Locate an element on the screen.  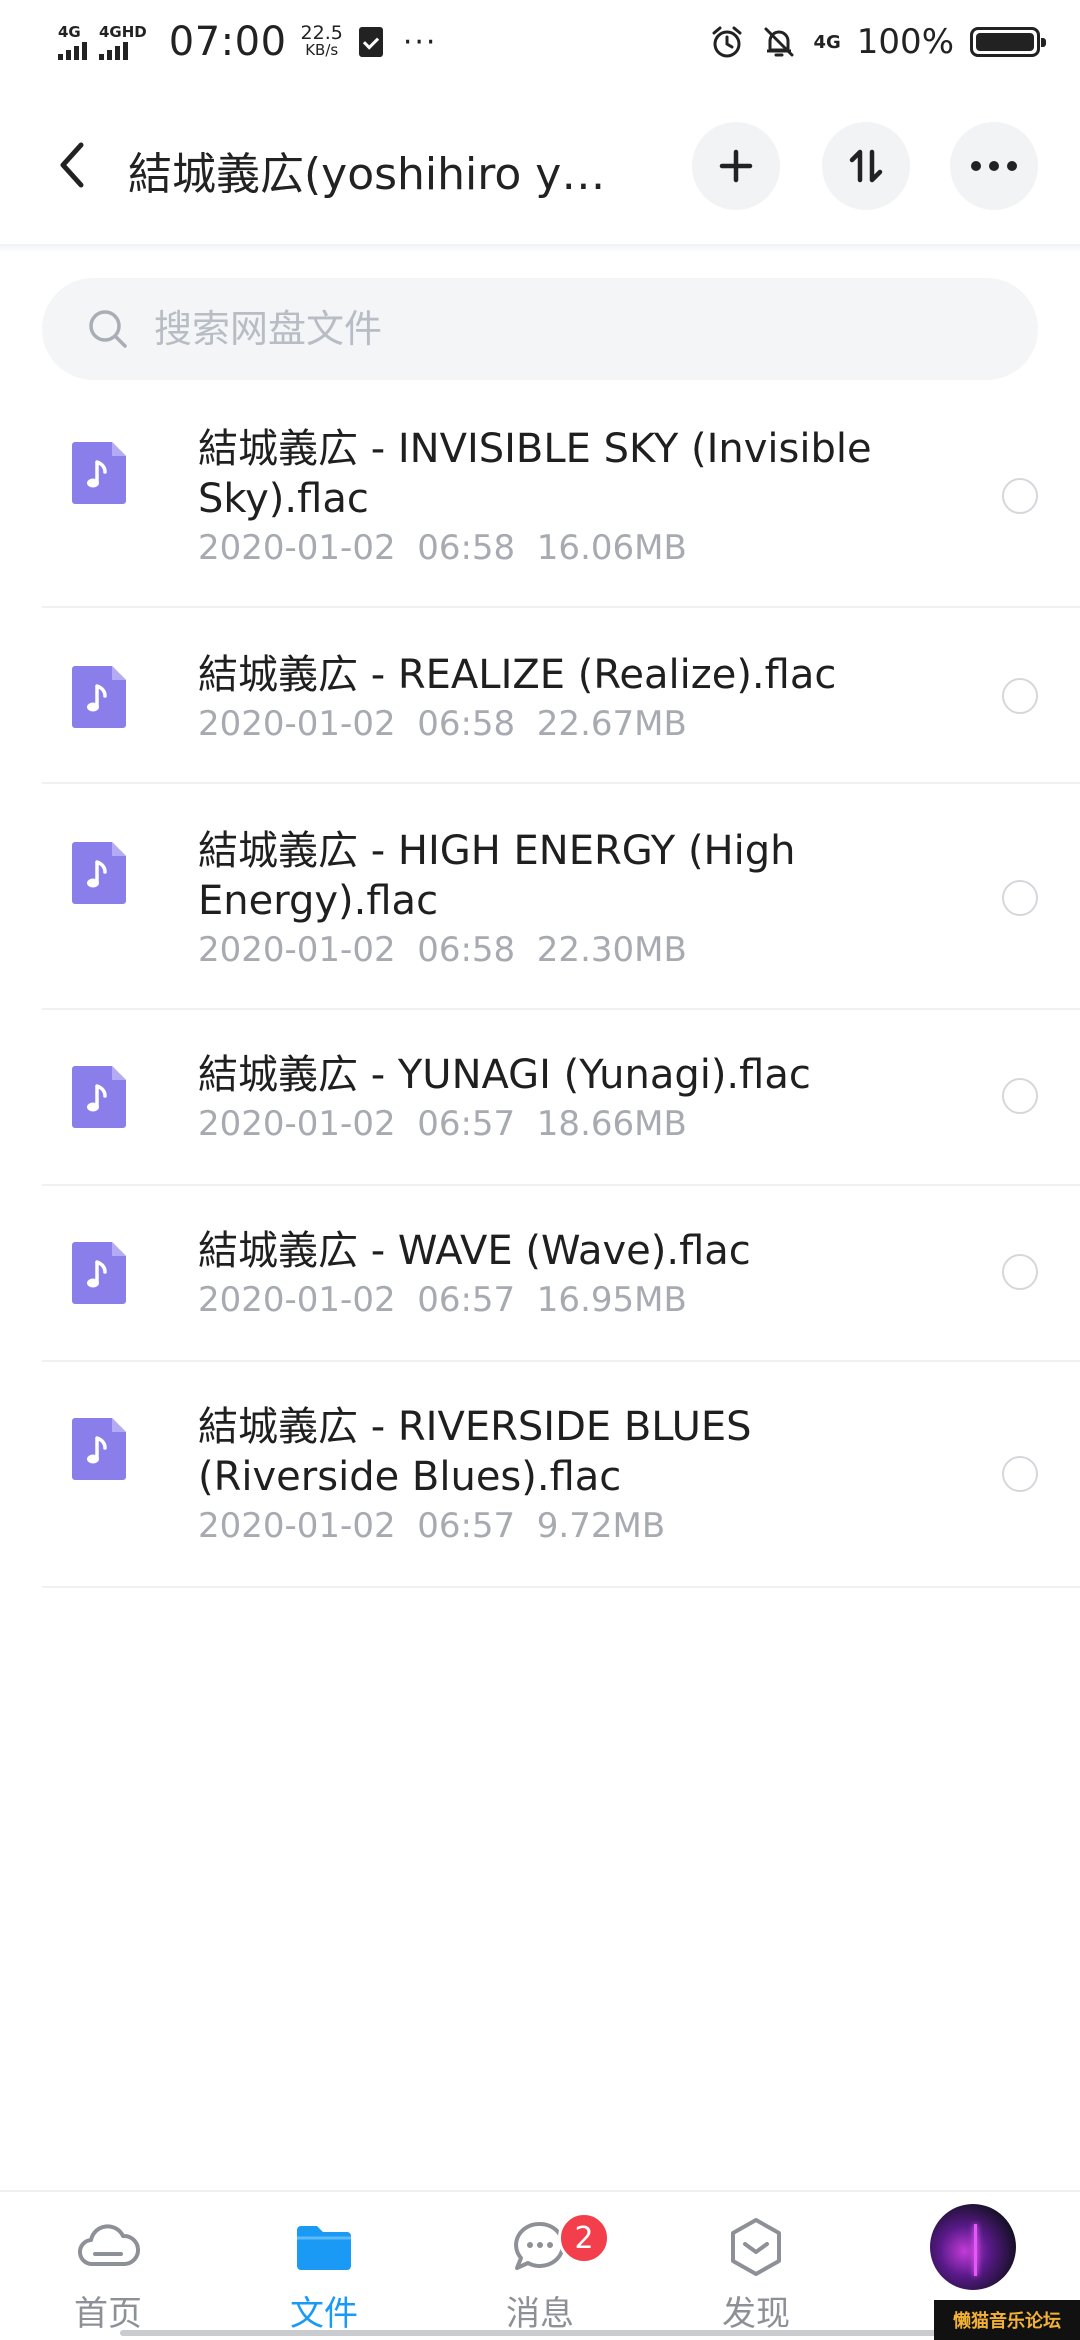
file-name: 結城義広 - HIGH ENERGY (High Energy).flac is located at coordinates (497, 876).